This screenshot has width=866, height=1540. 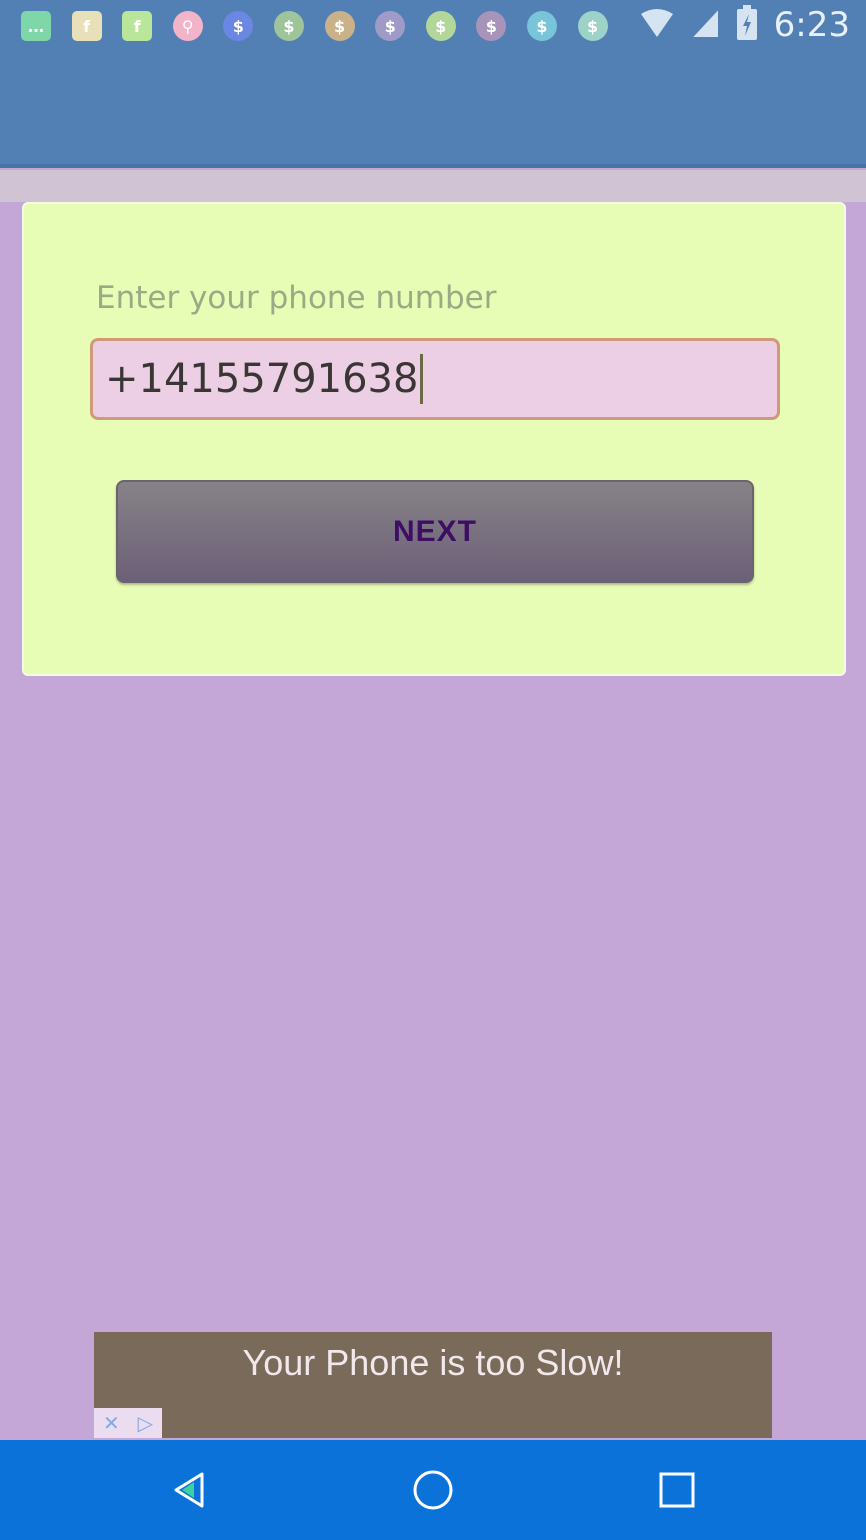 I want to click on back-icon, so click(x=190, y=1492).